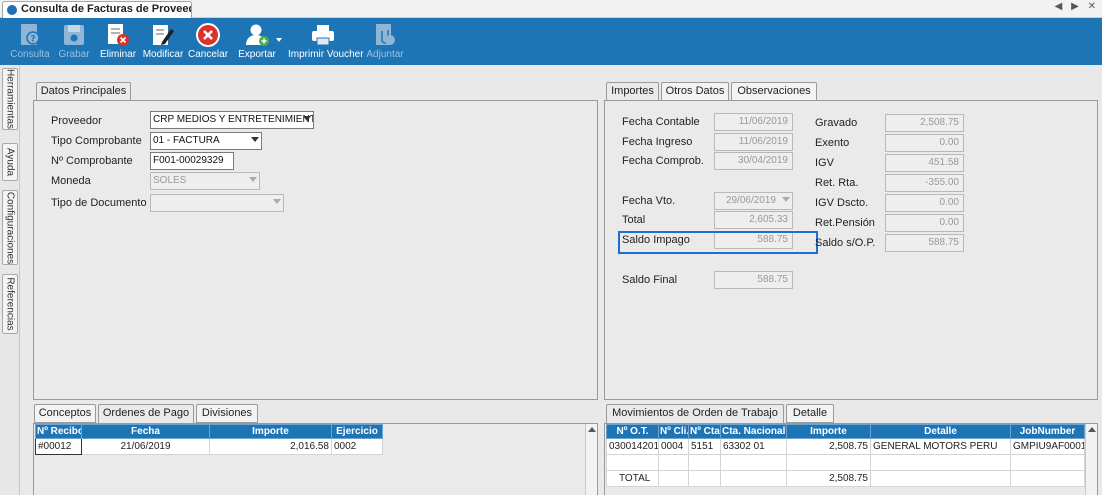 Image resolution: width=1102 pixels, height=495 pixels. I want to click on table-cell: GENERAL MOTORS PERU, so click(940, 446).